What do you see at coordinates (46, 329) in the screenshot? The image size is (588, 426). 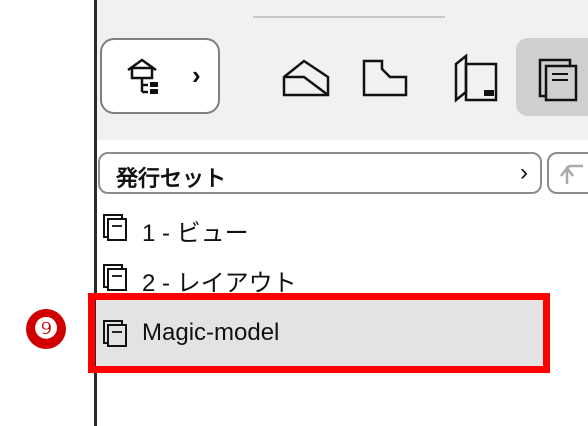 I see `step-number-badge: ❾` at bounding box center [46, 329].